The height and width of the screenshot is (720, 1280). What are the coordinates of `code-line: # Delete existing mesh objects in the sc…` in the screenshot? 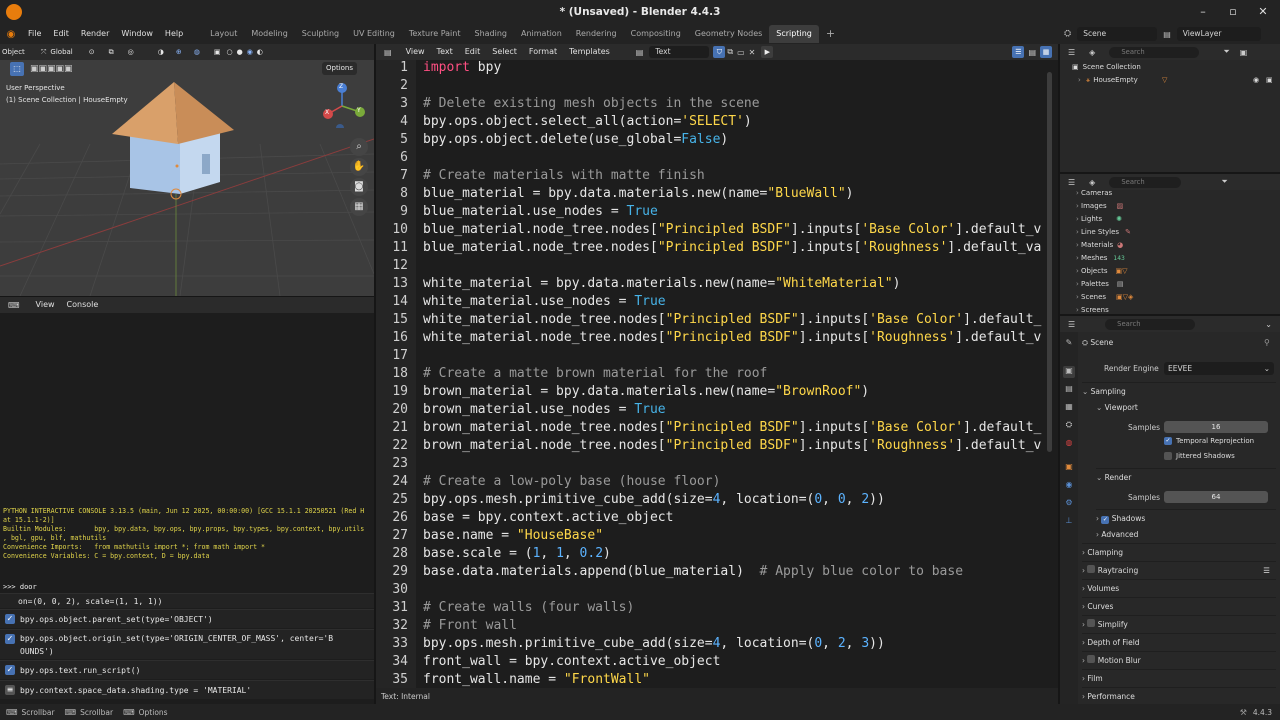 It's located at (591, 103).